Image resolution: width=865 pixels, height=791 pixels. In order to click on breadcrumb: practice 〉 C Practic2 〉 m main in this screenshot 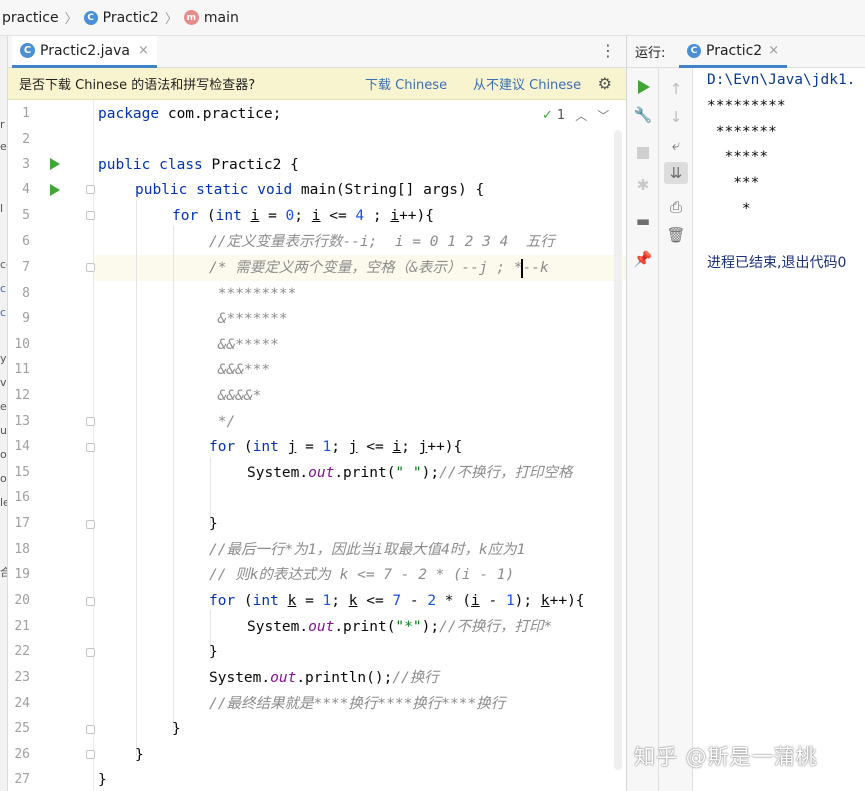, I will do `click(432, 18)`.